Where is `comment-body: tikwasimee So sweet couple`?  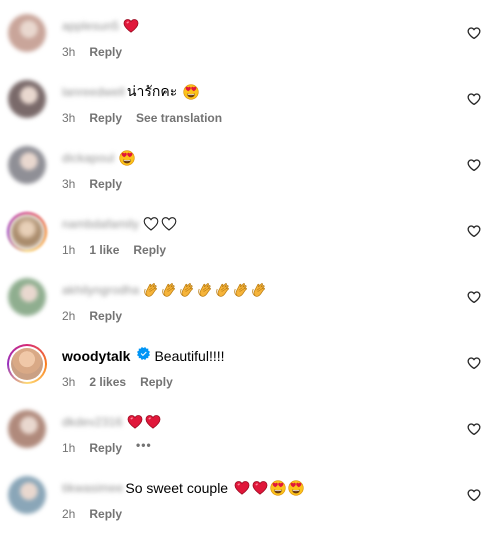 comment-body: tikwasimee So sweet couple is located at coordinates (183, 488).